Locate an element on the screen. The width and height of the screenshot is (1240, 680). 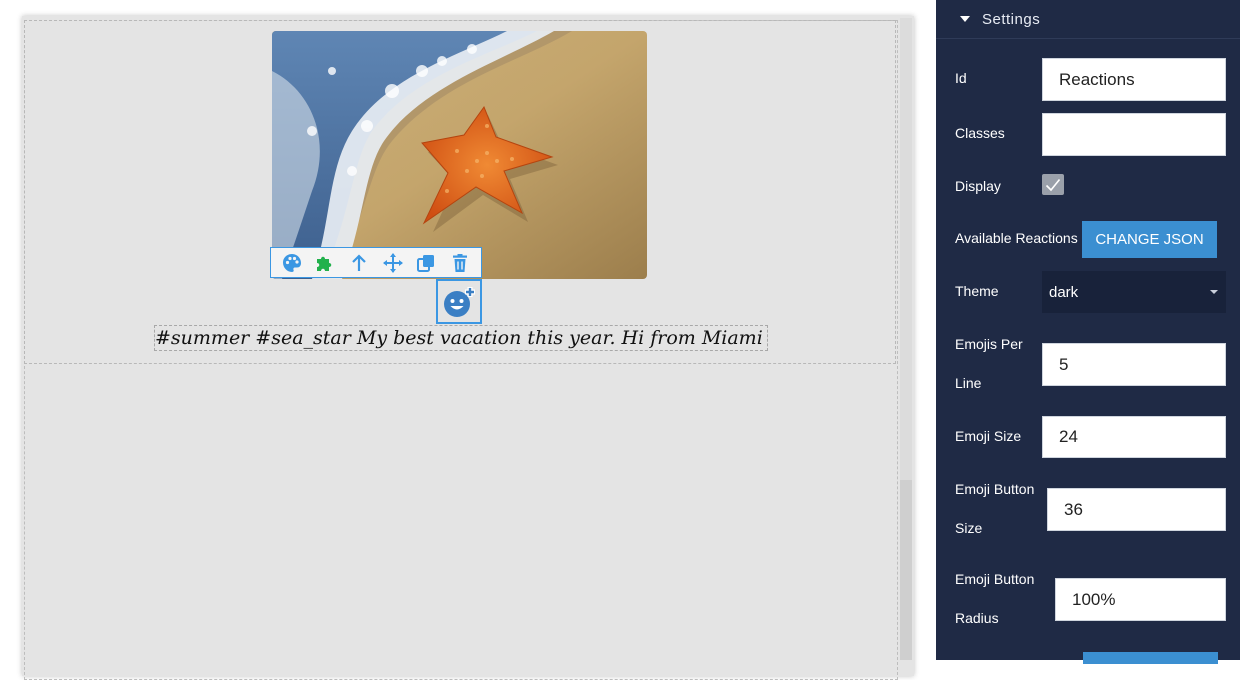
theme-label: Theme is located at coordinates (977, 291).